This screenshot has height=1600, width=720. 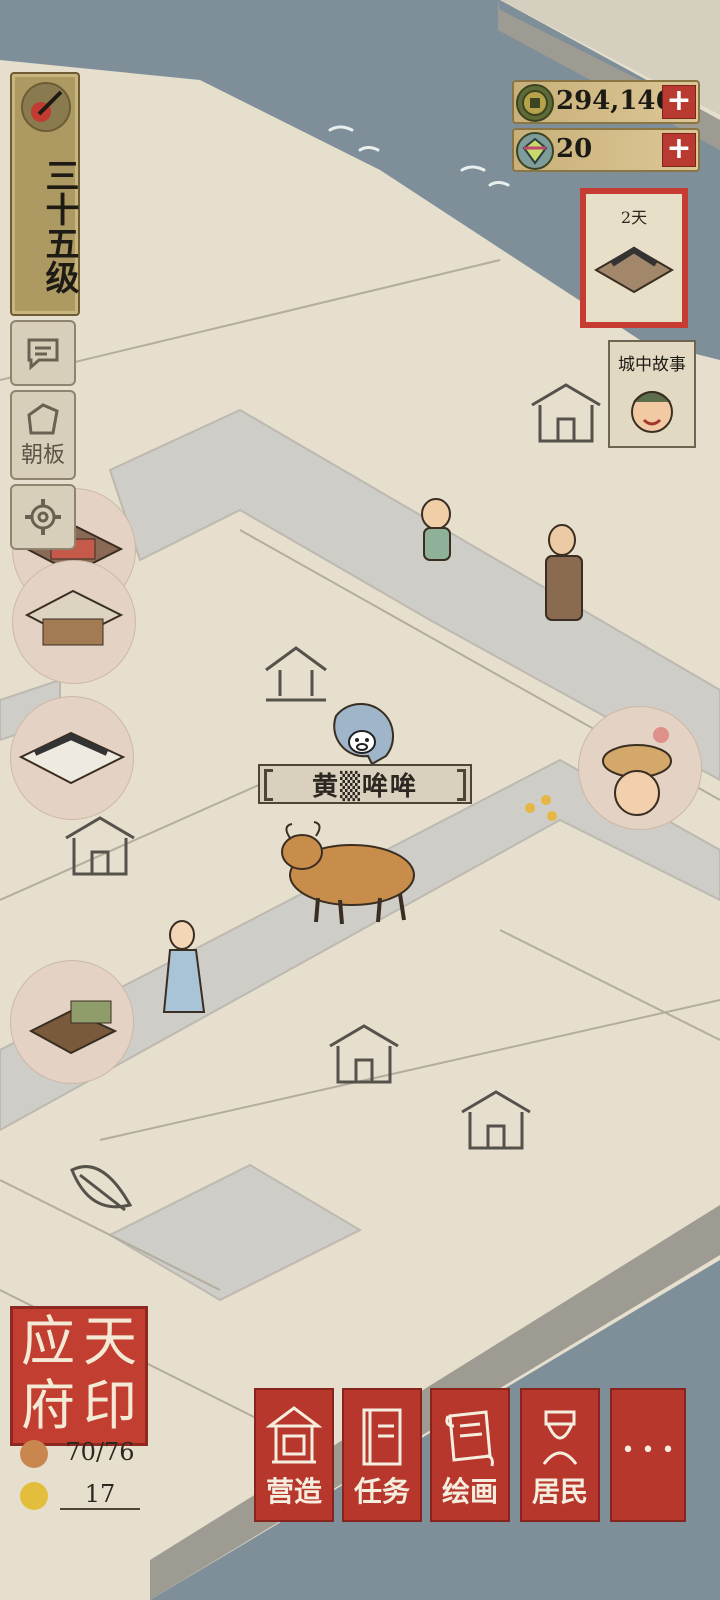 What do you see at coordinates (362, 740) in the screenshot?
I see `pig-face-icon` at bounding box center [362, 740].